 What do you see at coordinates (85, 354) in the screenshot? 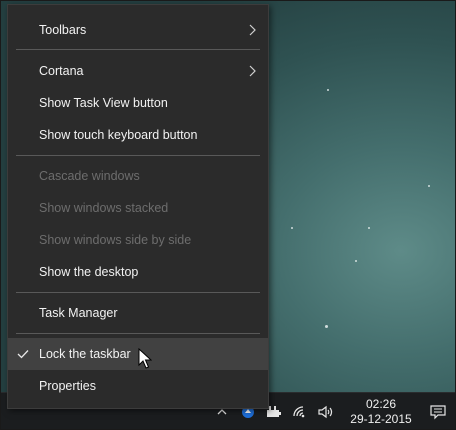
I see `menu-item-label: Lock the taskbar` at bounding box center [85, 354].